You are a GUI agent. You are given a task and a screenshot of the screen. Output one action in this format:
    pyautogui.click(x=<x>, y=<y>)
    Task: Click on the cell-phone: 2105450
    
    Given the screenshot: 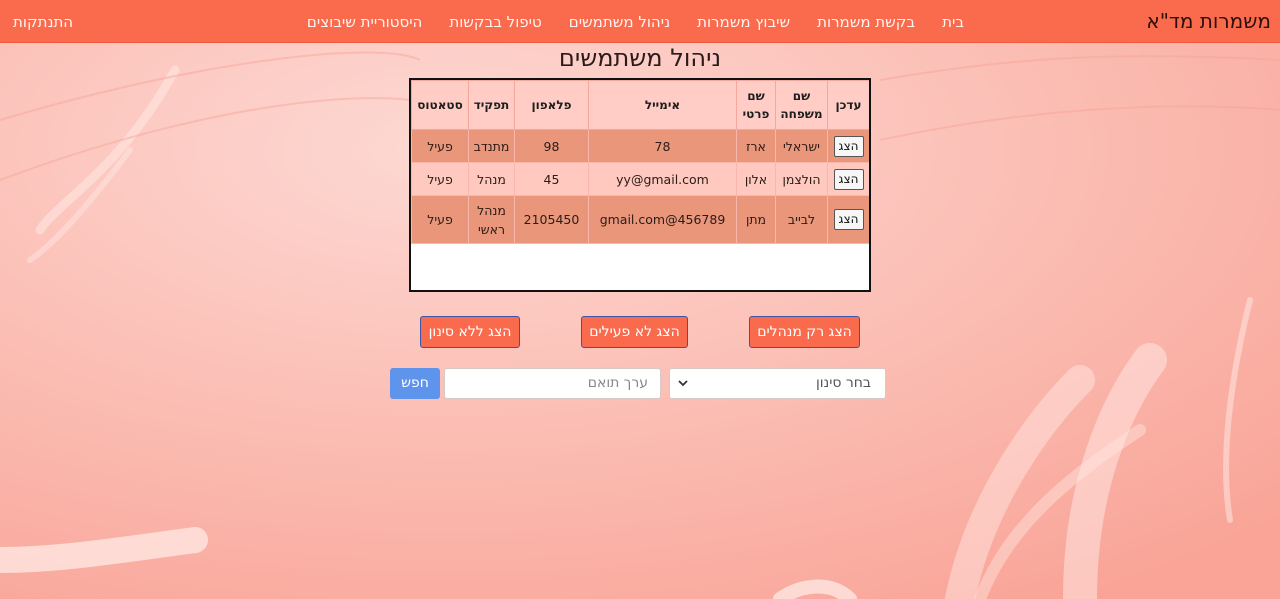 What is the action you would take?
    pyautogui.click(x=551, y=219)
    